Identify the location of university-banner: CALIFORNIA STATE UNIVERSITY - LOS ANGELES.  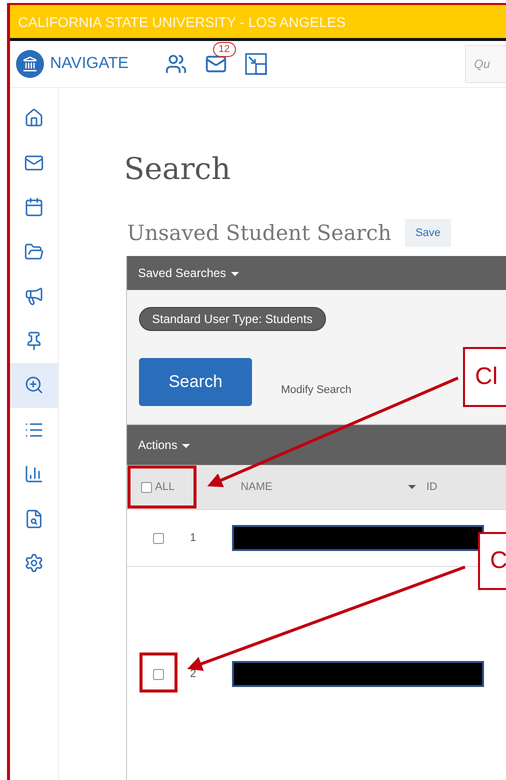
(258, 23).